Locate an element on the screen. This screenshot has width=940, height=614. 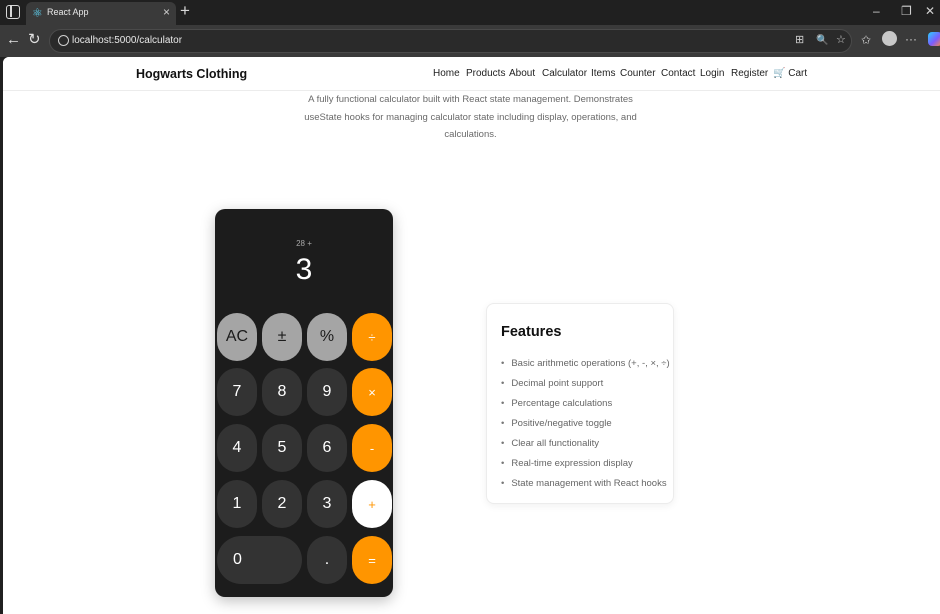
back-icon: ← is located at coordinates (13, 40).